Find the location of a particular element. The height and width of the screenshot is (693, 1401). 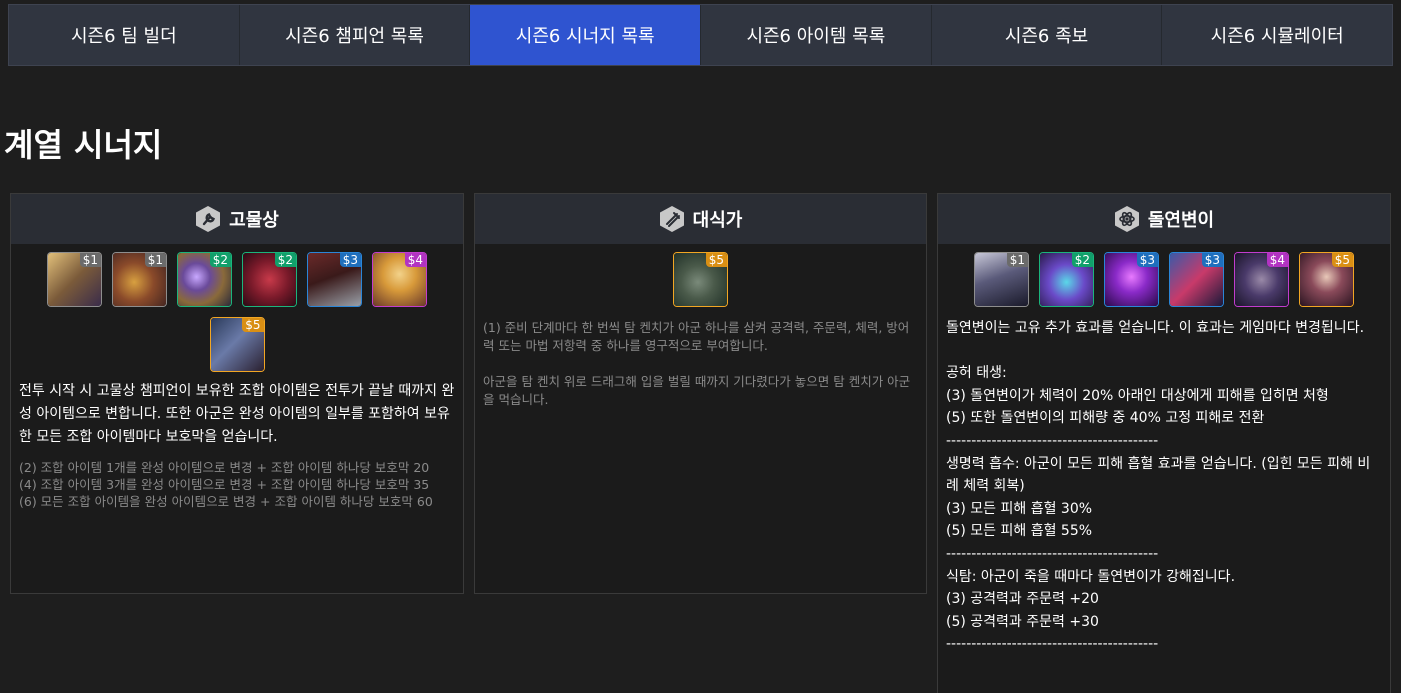

tab-synergy-list: 시즌6 시너지 목록 is located at coordinates (586, 35).